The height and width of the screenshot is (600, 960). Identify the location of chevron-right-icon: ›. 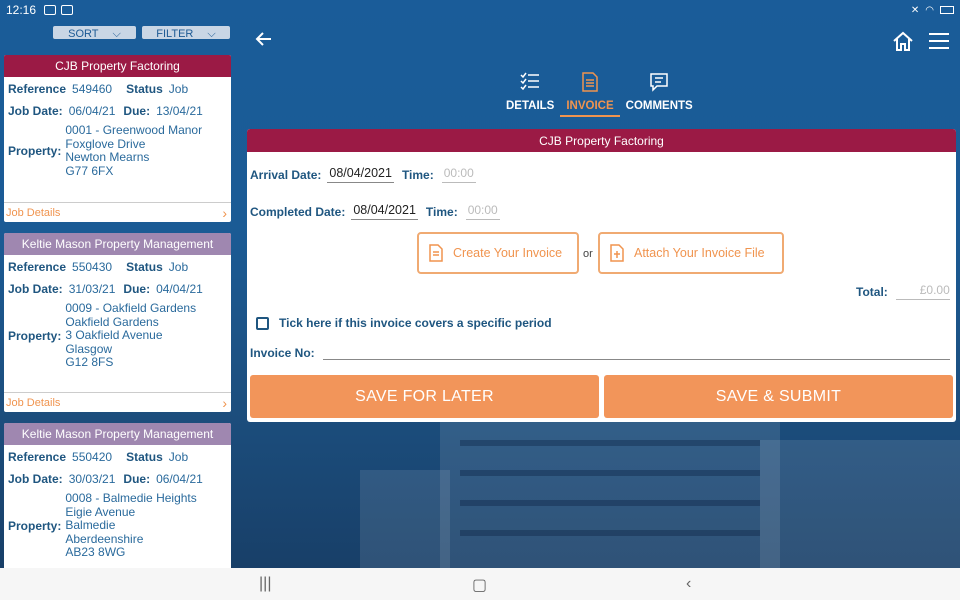
(224, 212).